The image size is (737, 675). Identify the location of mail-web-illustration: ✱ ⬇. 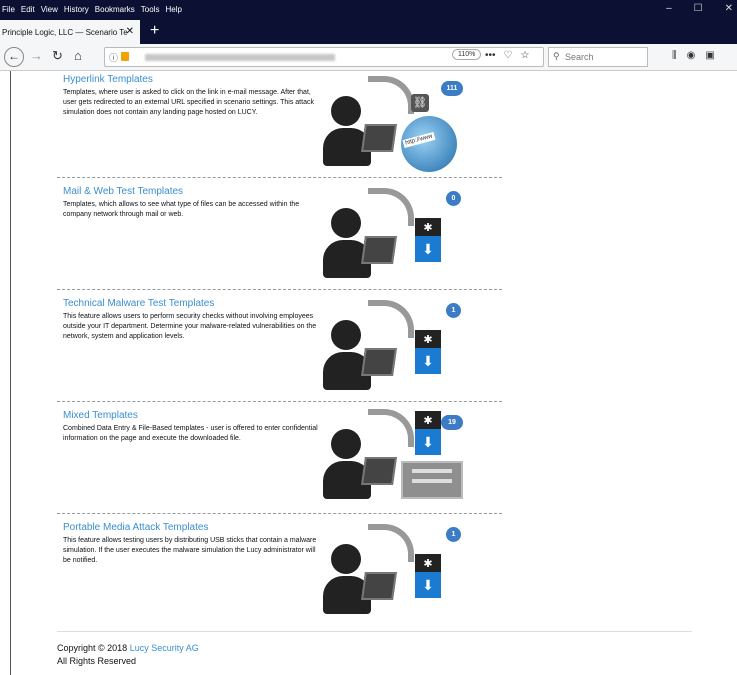
(393, 238).